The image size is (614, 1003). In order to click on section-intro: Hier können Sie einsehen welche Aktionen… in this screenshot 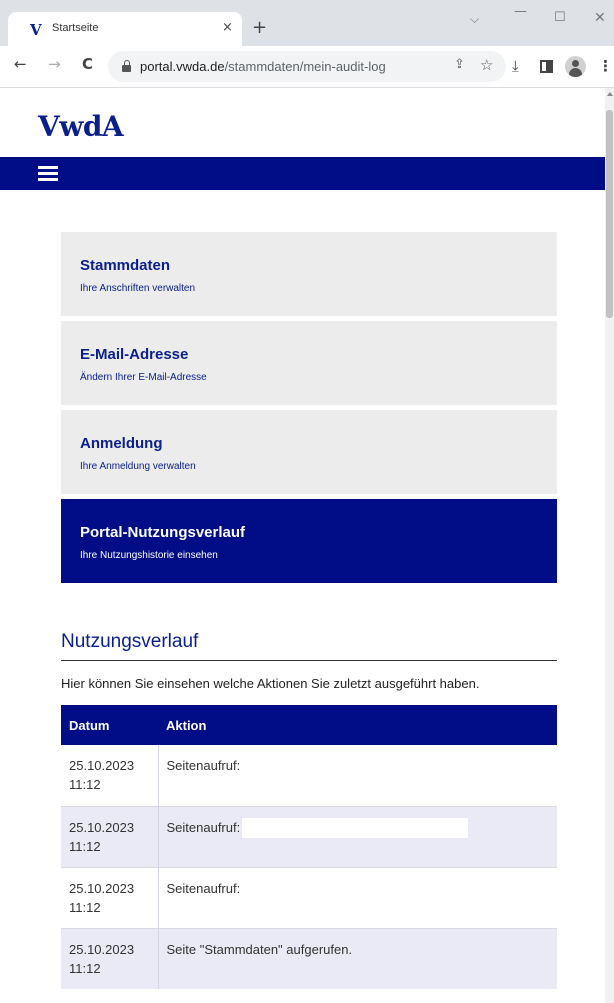, I will do `click(270, 683)`.